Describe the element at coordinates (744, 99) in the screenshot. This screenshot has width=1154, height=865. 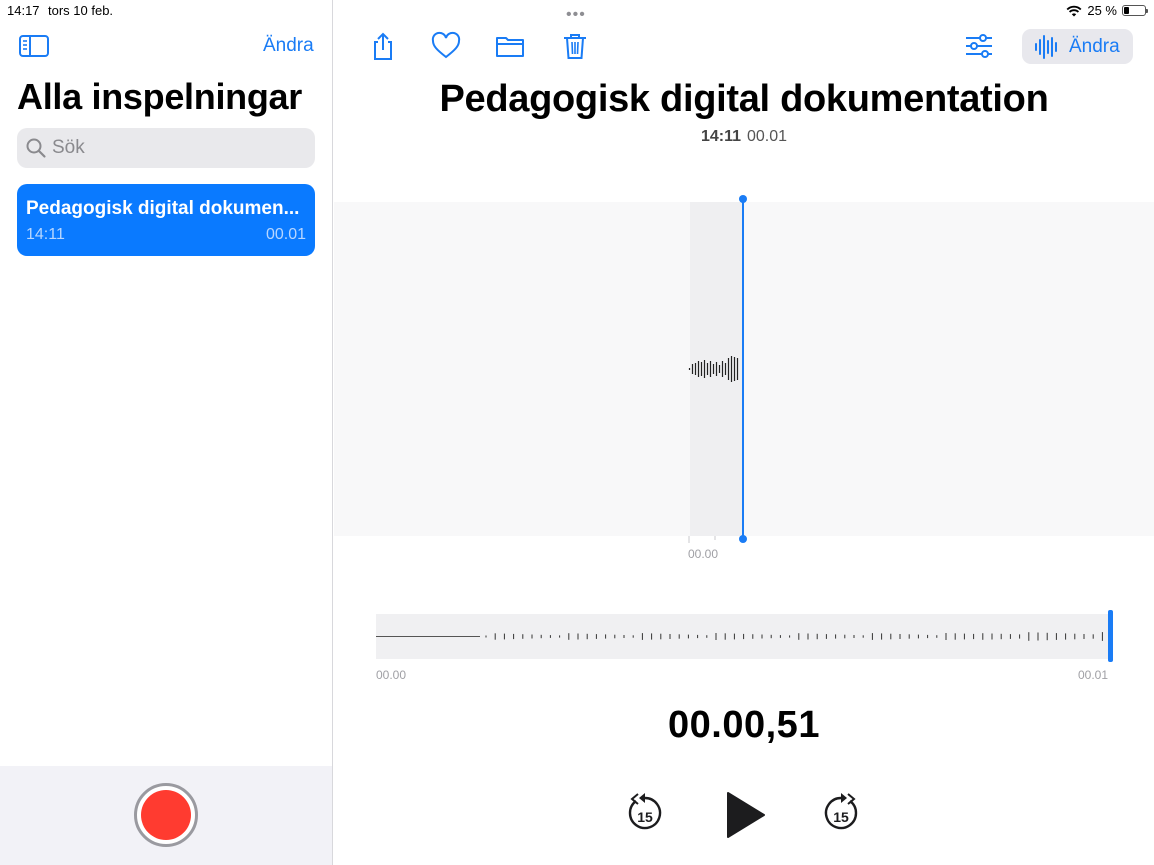
I see `recording-title: Pedagogisk digital dokumentation` at that location.